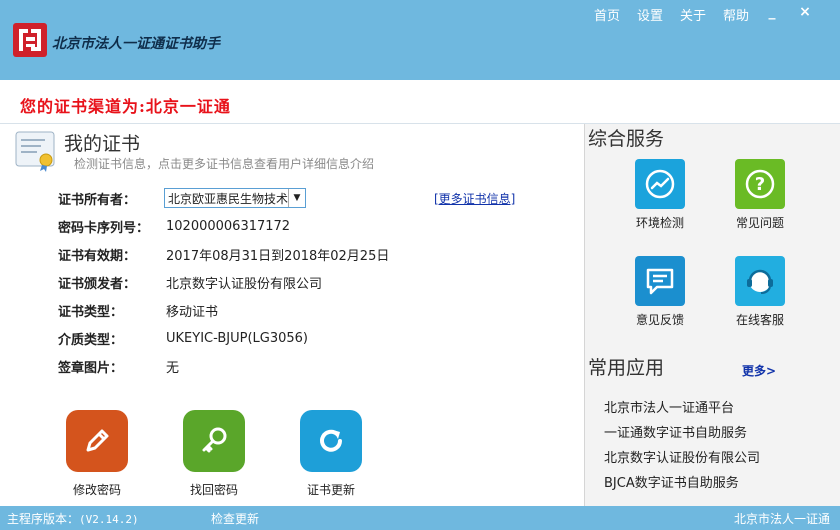 The height and width of the screenshot is (530, 840). What do you see at coordinates (136, 44) in the screenshot?
I see `app-title: 北京市法人一证通证书助手` at bounding box center [136, 44].